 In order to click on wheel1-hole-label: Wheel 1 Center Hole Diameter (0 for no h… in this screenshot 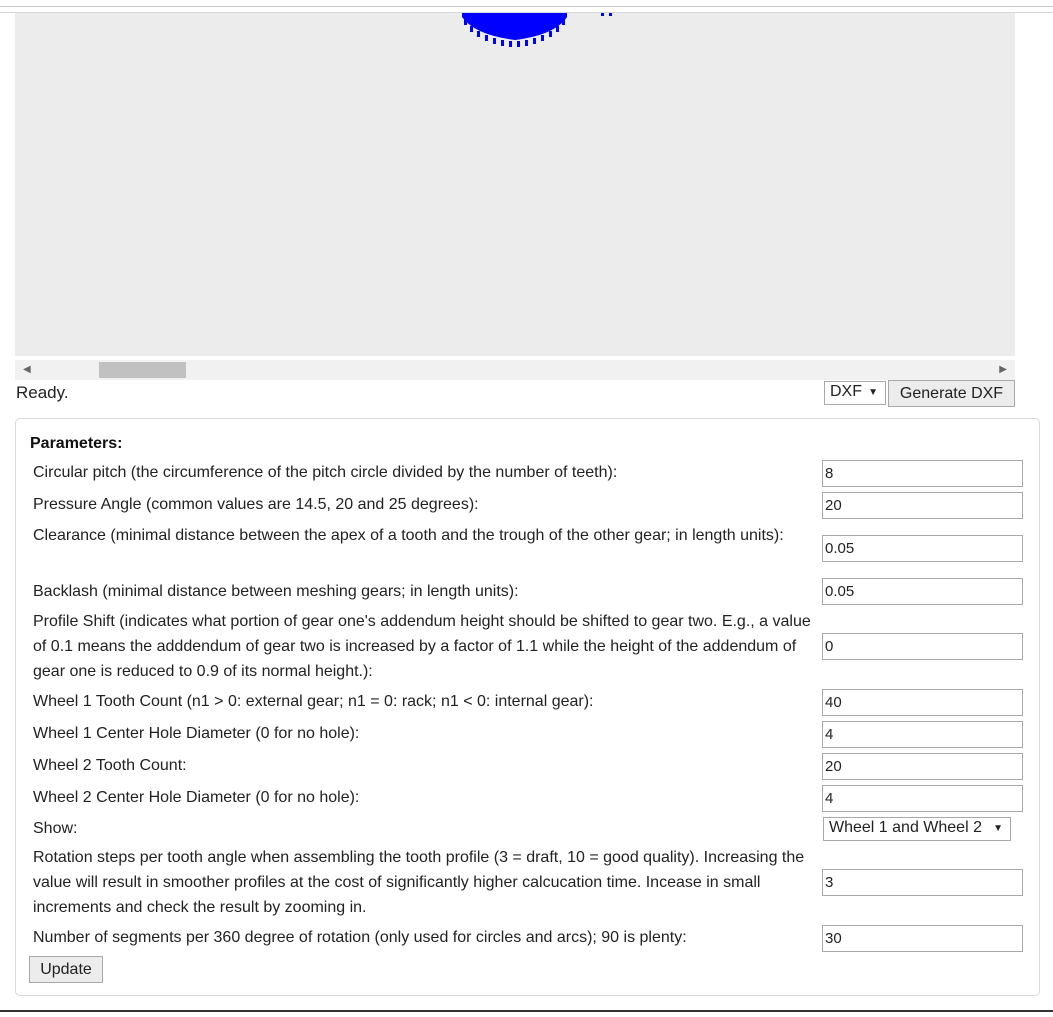, I will do `click(196, 733)`.